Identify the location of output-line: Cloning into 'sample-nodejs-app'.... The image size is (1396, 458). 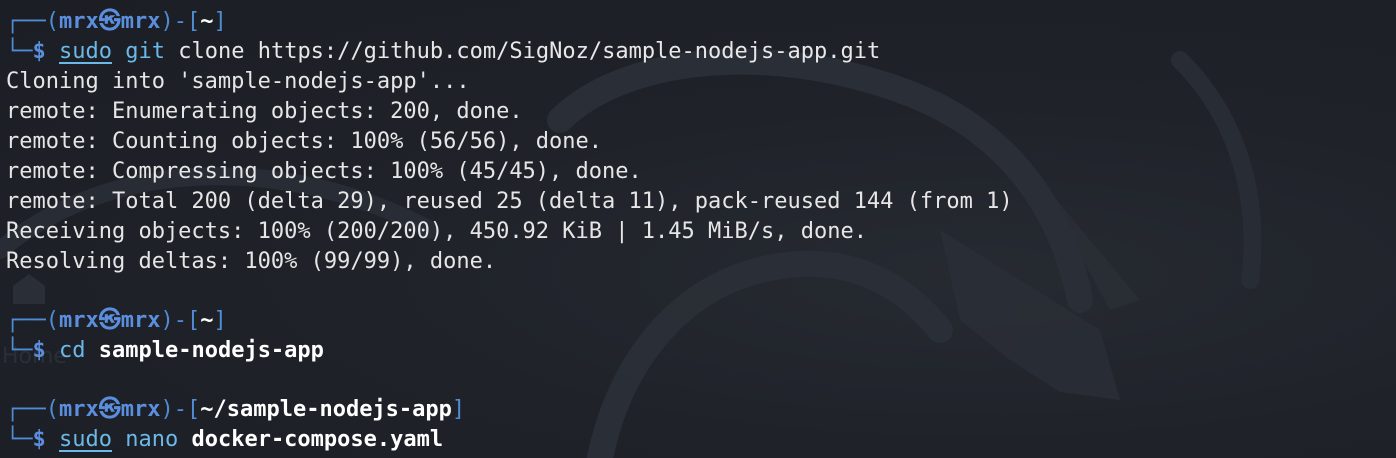
(238, 81).